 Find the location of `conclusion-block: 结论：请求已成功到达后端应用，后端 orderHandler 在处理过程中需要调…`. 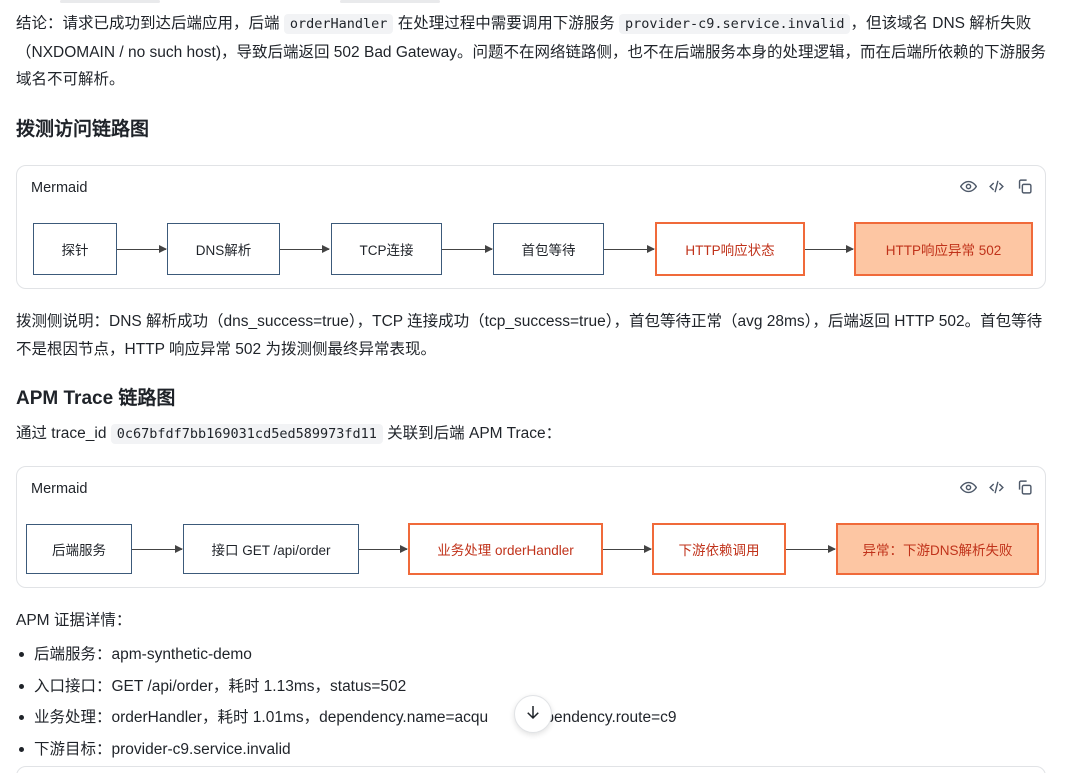

conclusion-block: 结论：请求已成功到达后端应用，后端 orderHandler 在处理过程中需要调… is located at coordinates (536, 52).